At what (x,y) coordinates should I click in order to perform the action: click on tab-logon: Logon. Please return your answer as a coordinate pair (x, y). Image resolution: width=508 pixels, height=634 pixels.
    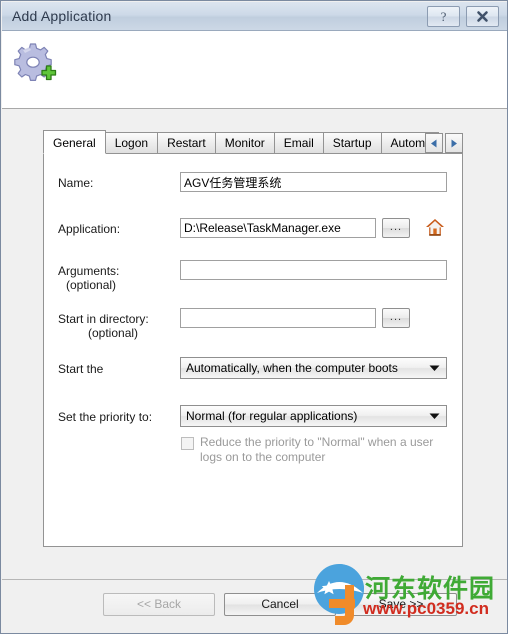
    Looking at the image, I should click on (131, 143).